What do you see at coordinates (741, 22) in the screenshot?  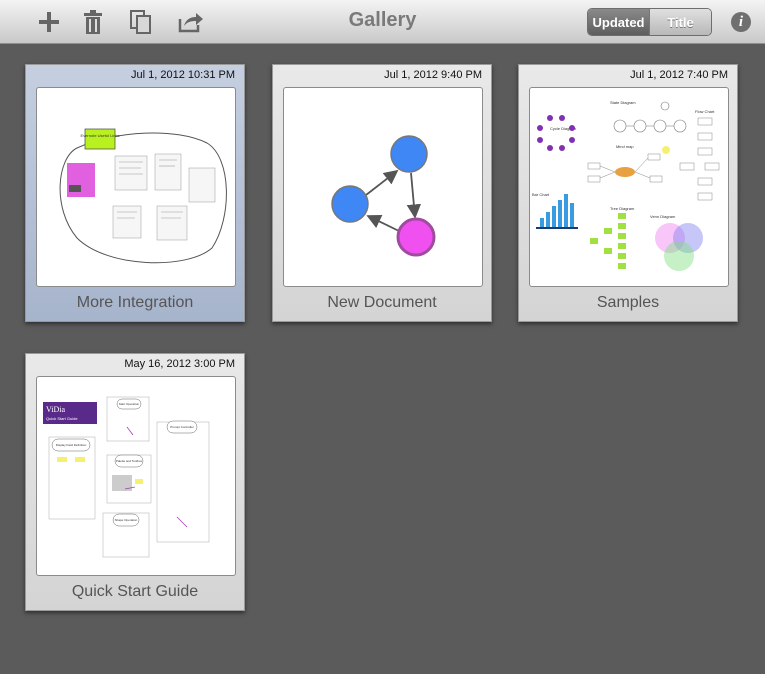 I see `info-icon: i` at bounding box center [741, 22].